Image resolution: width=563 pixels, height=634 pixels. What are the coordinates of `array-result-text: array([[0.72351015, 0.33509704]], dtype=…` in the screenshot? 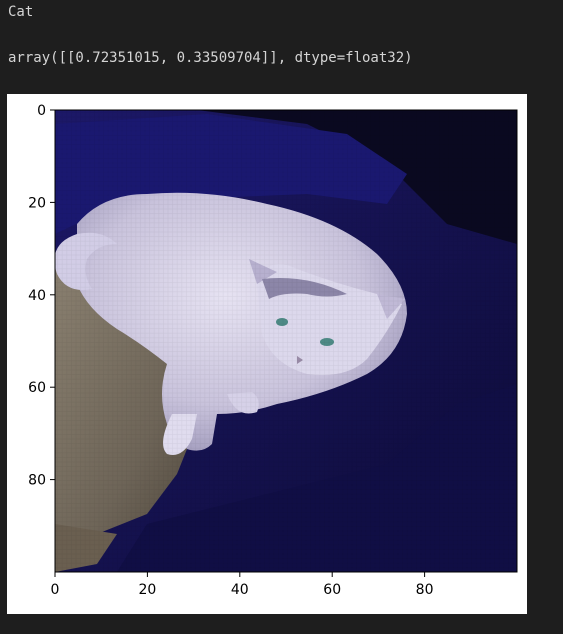 It's located at (210, 58).